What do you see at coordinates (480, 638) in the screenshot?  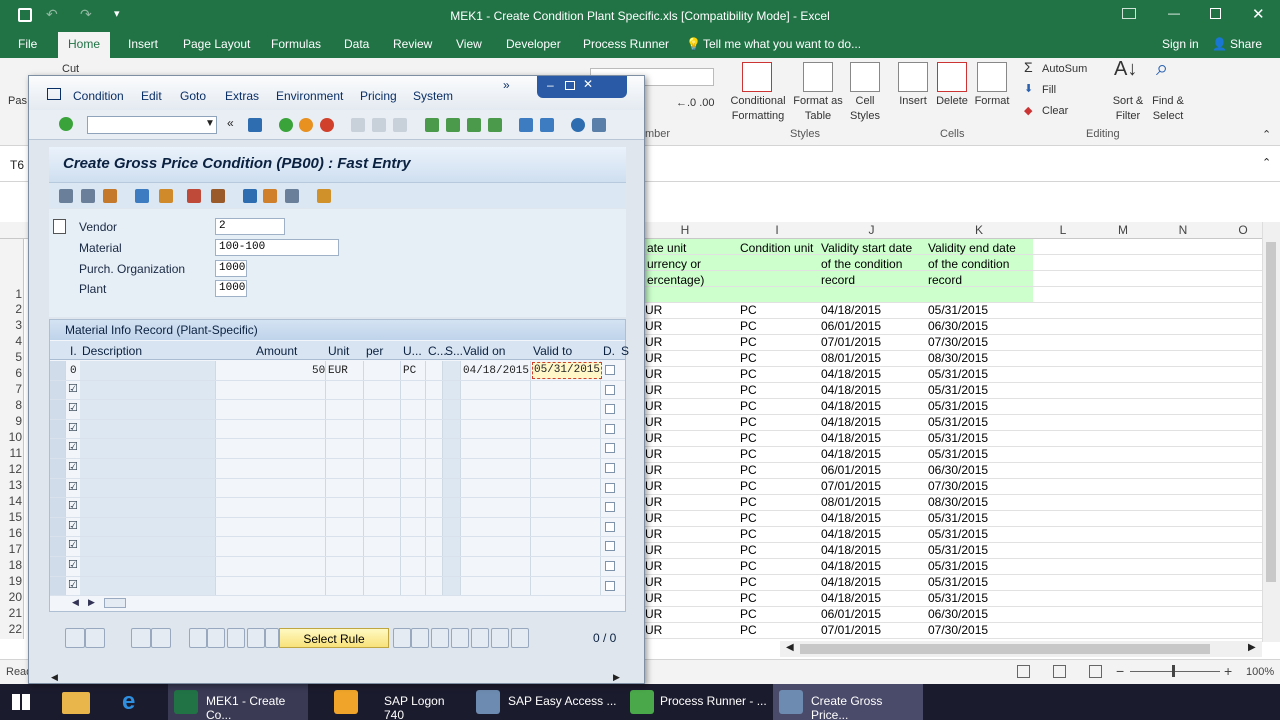 I see `filter-icon` at bounding box center [480, 638].